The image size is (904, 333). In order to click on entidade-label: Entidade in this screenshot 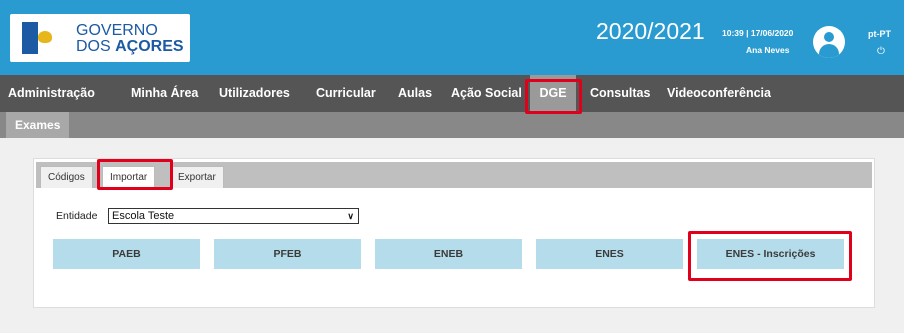, I will do `click(77, 216)`.